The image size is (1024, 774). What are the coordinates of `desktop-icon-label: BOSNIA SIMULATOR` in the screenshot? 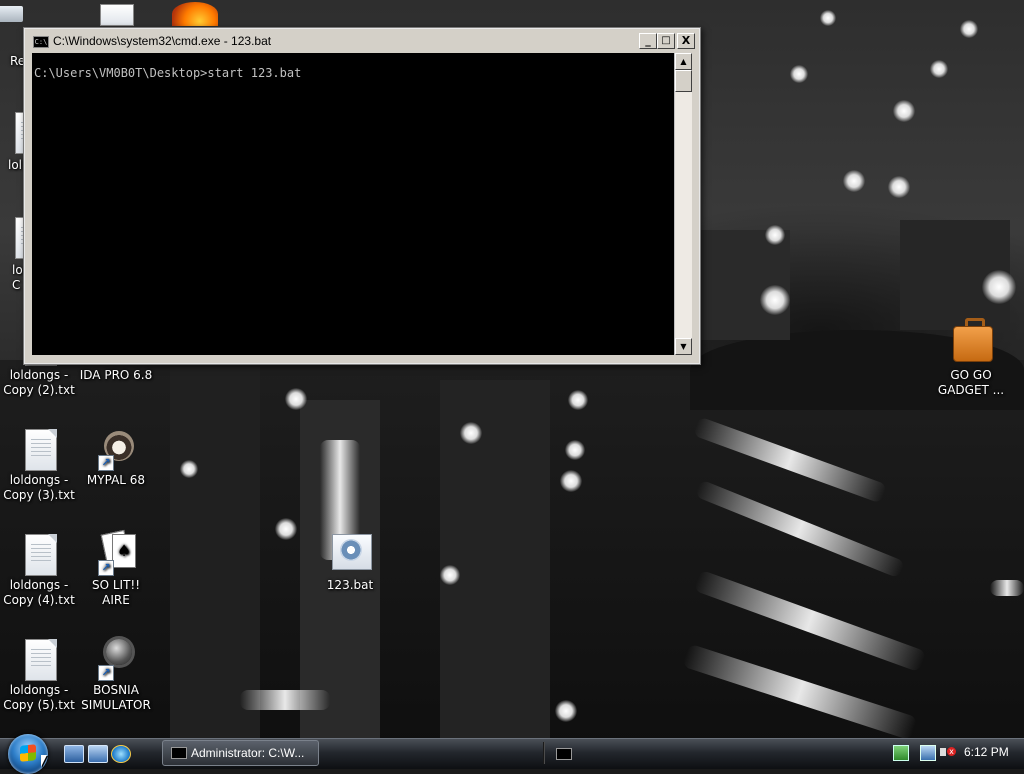 It's located at (116, 697).